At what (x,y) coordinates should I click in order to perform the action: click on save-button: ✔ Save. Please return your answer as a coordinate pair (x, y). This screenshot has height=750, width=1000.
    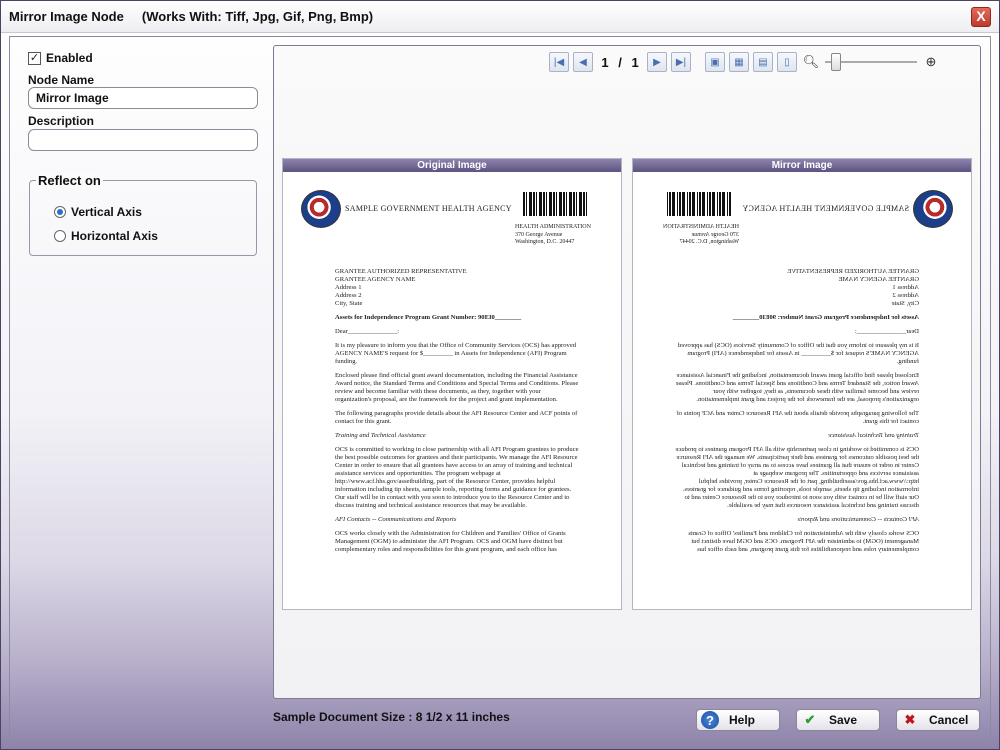
    Looking at the image, I should click on (838, 720).